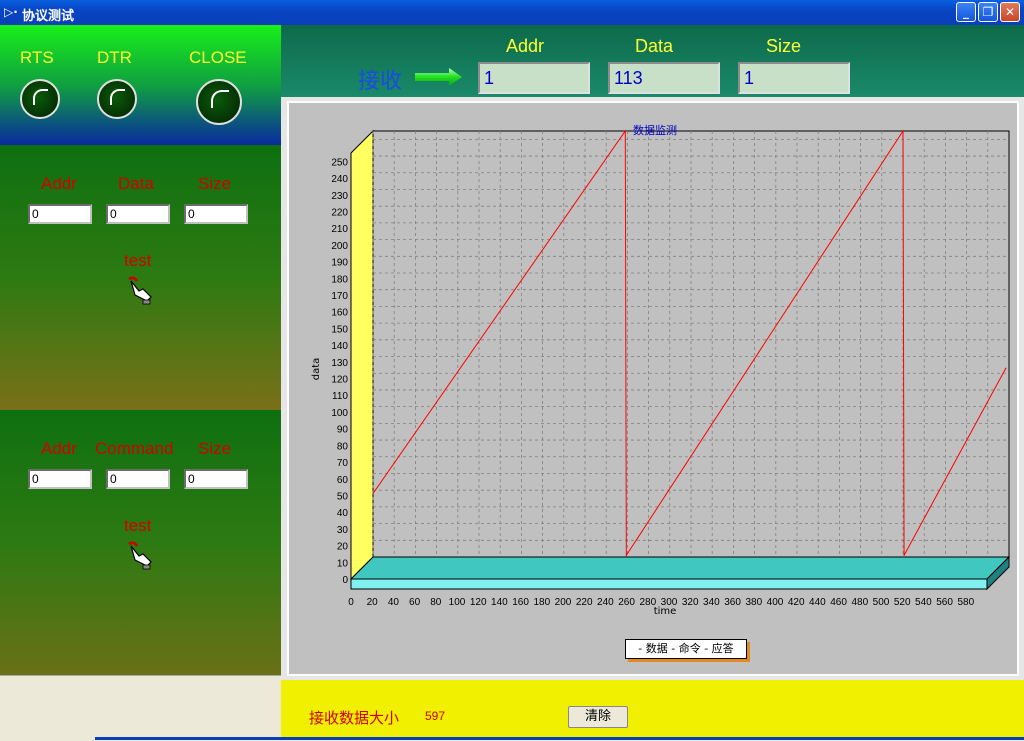 This screenshot has height=741, width=1024. I want to click on rts-led-icon, so click(40, 99).